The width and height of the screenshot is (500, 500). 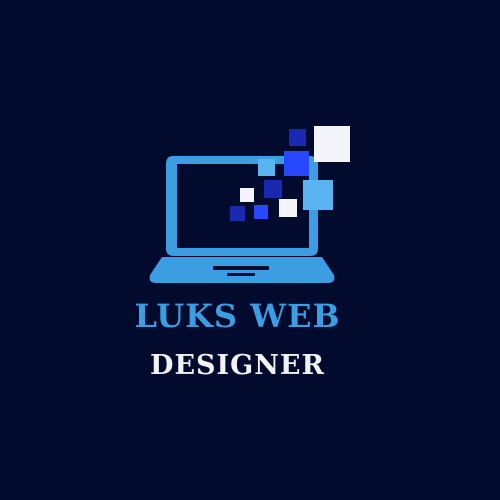 I want to click on brand-title: LUKS WEB, so click(x=237, y=316).